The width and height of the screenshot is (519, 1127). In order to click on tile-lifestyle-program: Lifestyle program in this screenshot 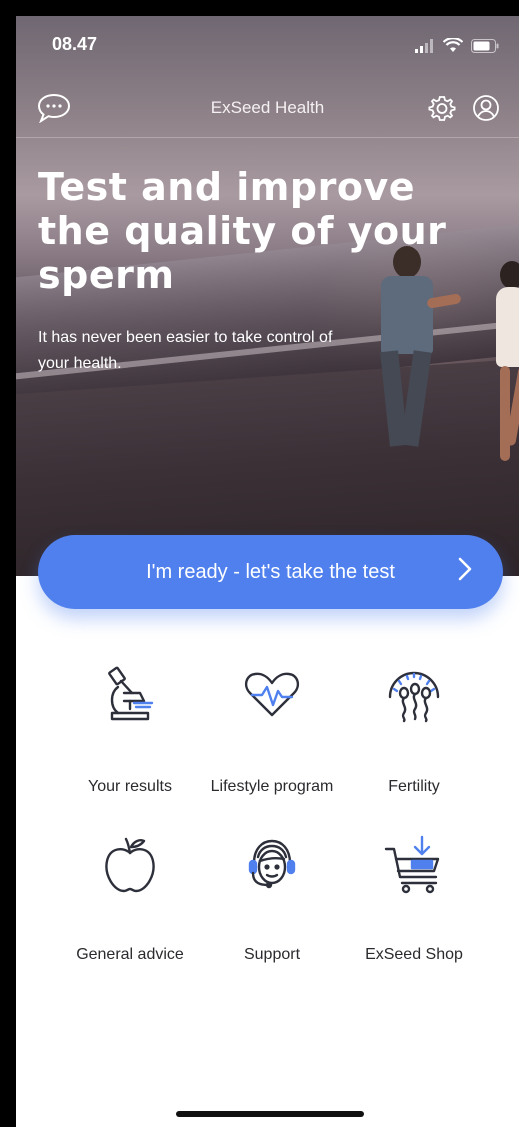, I will do `click(272, 725)`.